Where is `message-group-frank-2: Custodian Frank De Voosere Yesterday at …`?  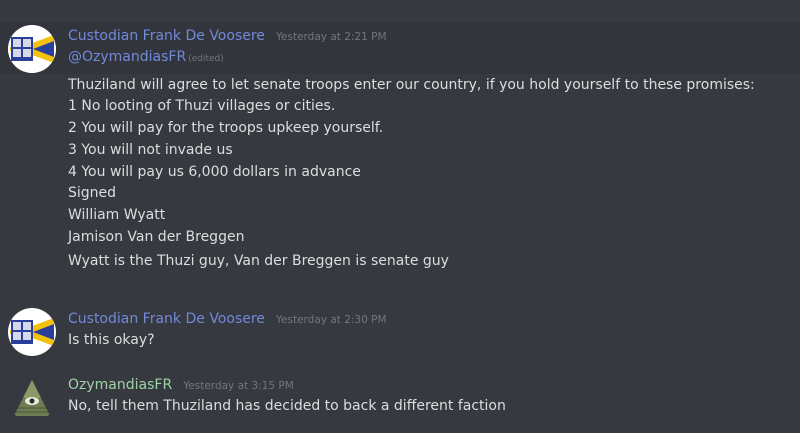 message-group-frank-2: Custodian Frank De Voosere Yesterday at … is located at coordinates (400, 333).